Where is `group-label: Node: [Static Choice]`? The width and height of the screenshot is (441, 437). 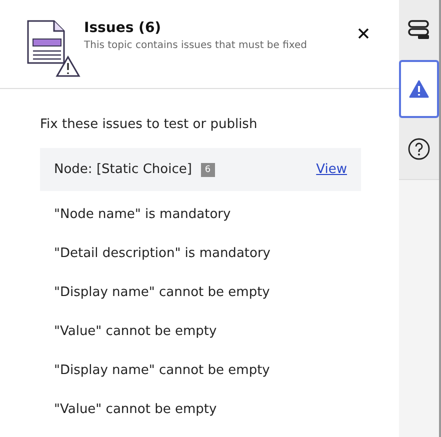
group-label: Node: [Static Choice] is located at coordinates (123, 169).